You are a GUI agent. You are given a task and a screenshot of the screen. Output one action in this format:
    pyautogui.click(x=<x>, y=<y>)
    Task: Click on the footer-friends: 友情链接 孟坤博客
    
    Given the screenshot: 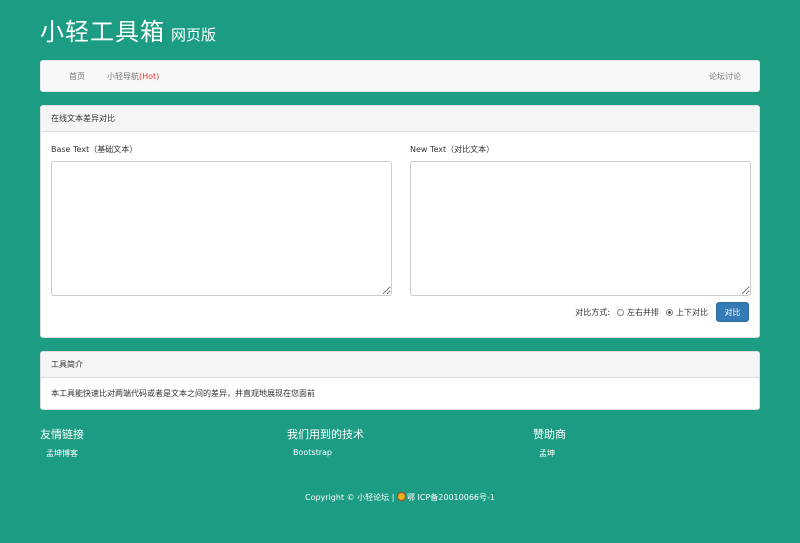 What is the action you would take?
    pyautogui.click(x=62, y=442)
    